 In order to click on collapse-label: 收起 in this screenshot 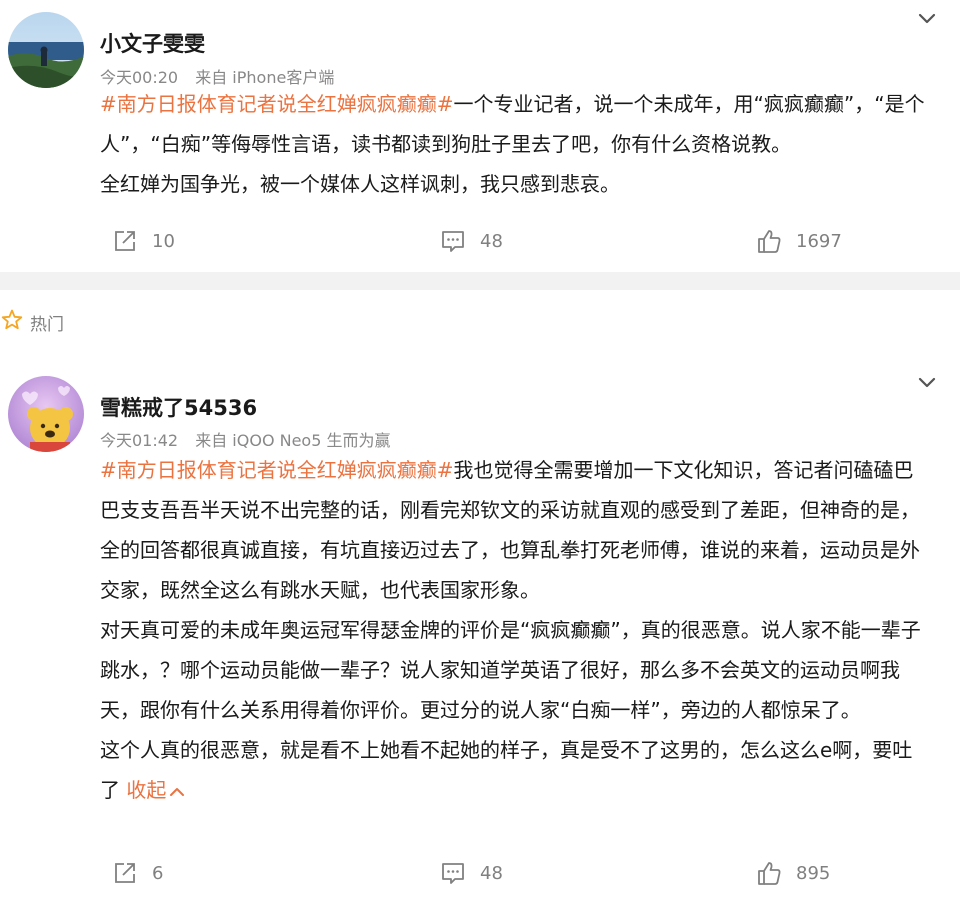, I will do `click(146, 790)`.